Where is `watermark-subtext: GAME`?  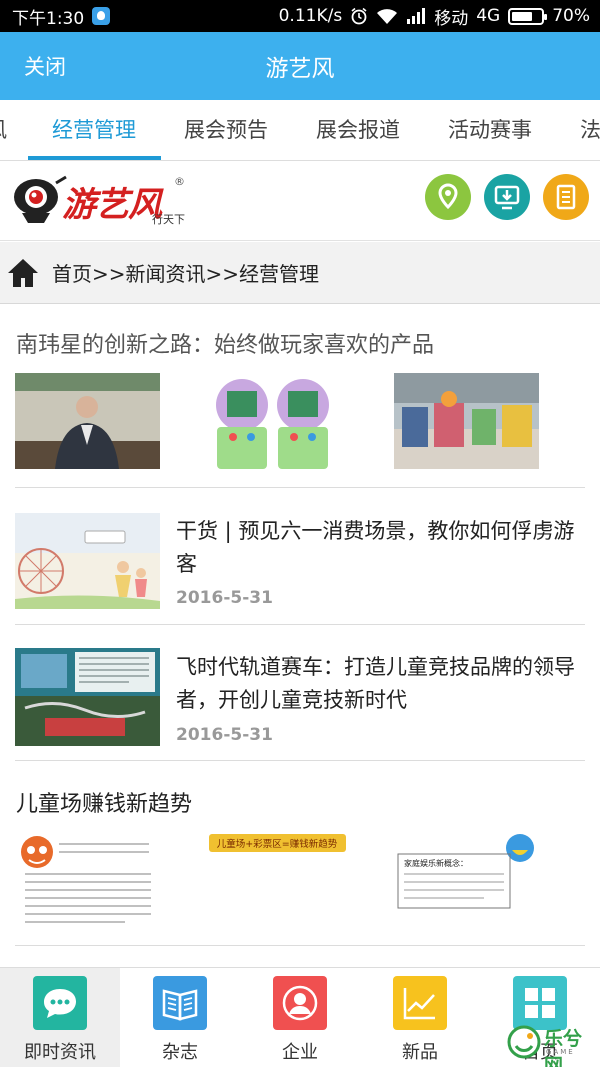
watermark-subtext: GAME is located at coordinates (560, 1052).